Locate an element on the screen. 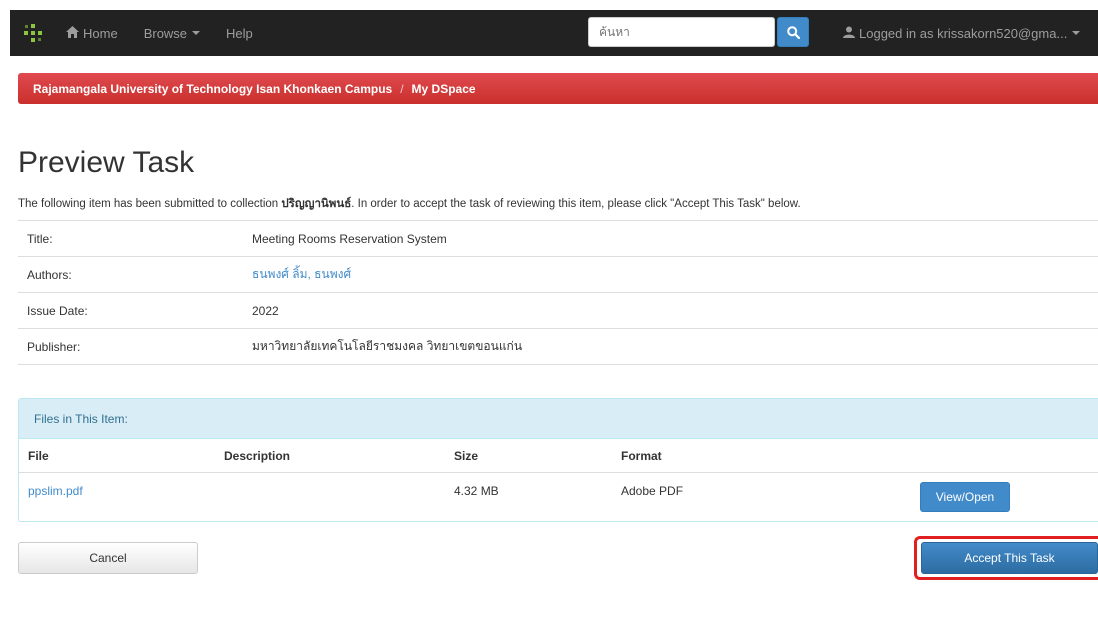  files-table-header: File Description Size Format is located at coordinates (558, 456).